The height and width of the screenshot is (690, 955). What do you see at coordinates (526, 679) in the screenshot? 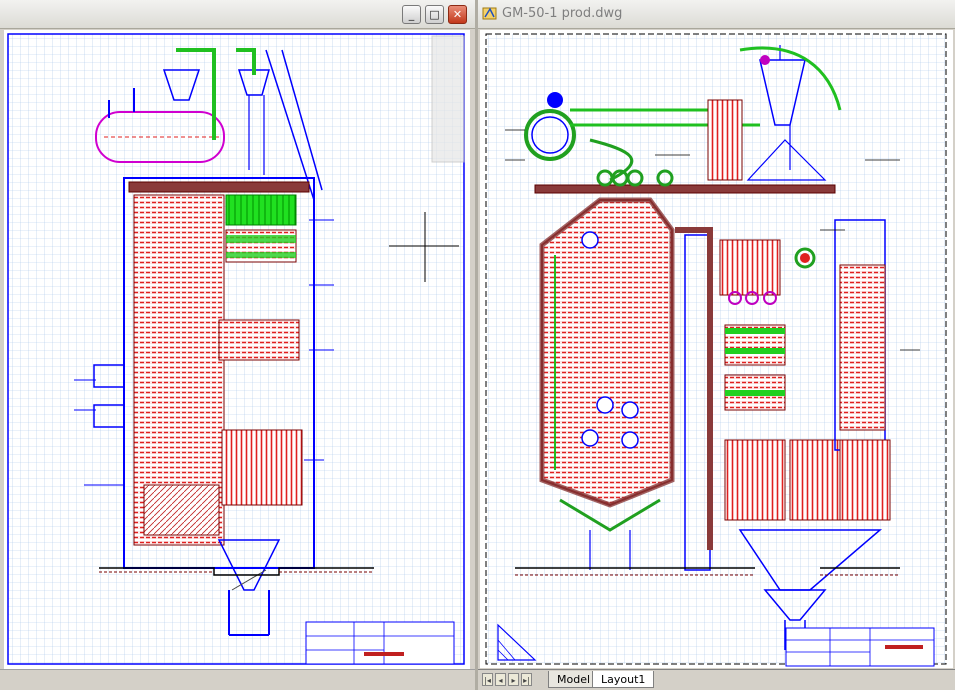
I see `last-tab-arrow-icon: ▸|` at bounding box center [526, 679].